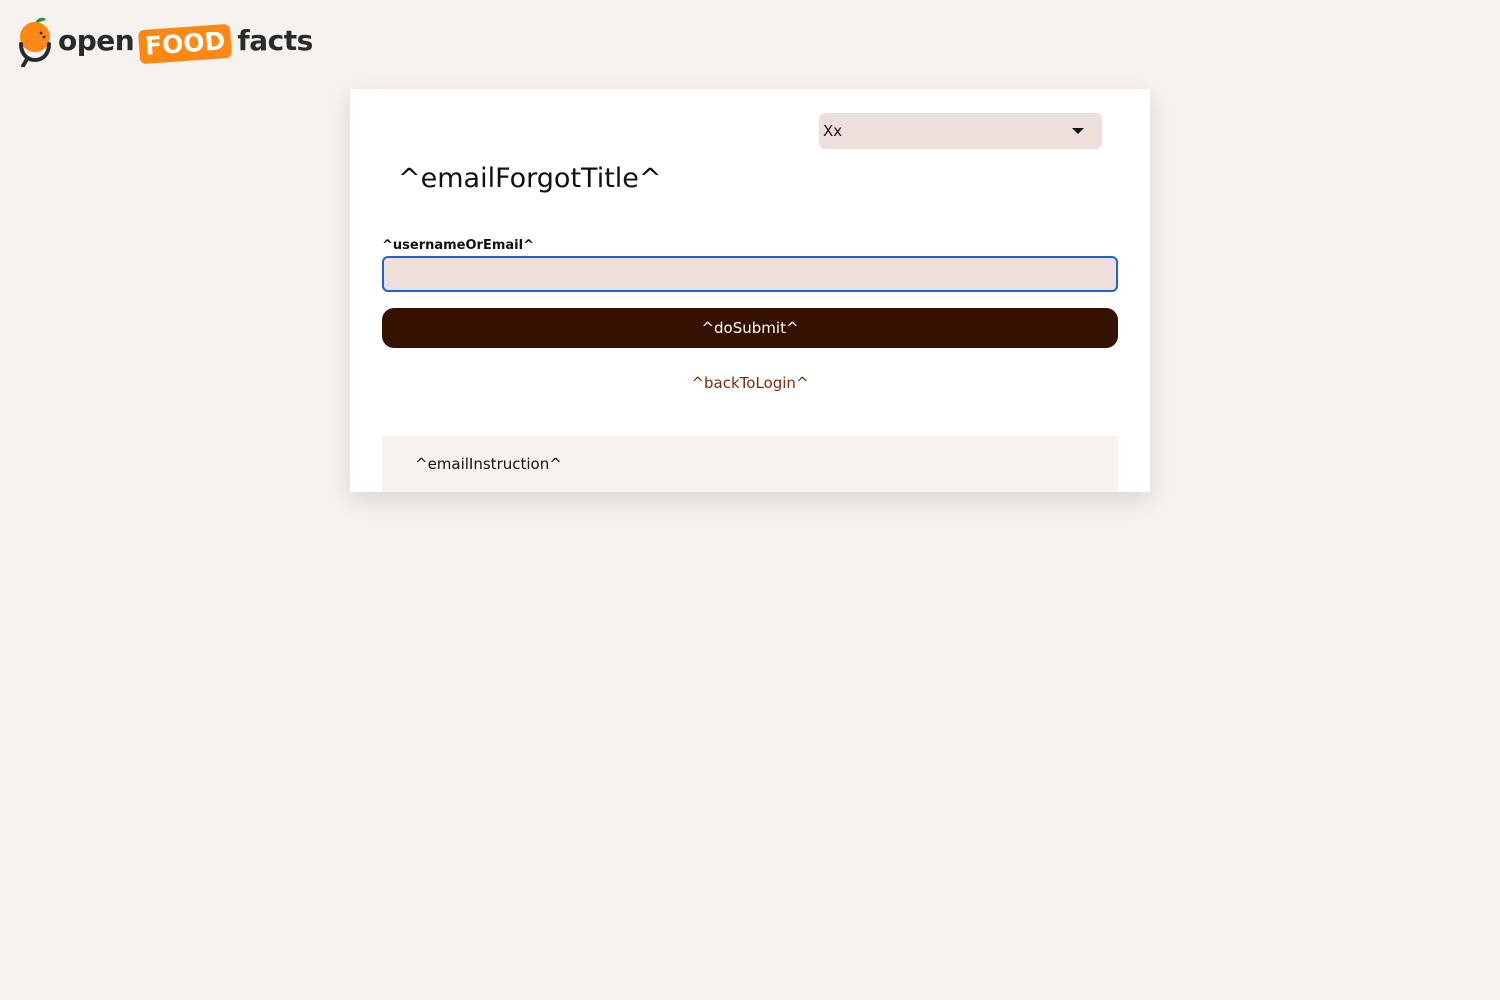 The image size is (1500, 1000). Describe the element at coordinates (750, 274) in the screenshot. I see `username-or-email-input` at that location.